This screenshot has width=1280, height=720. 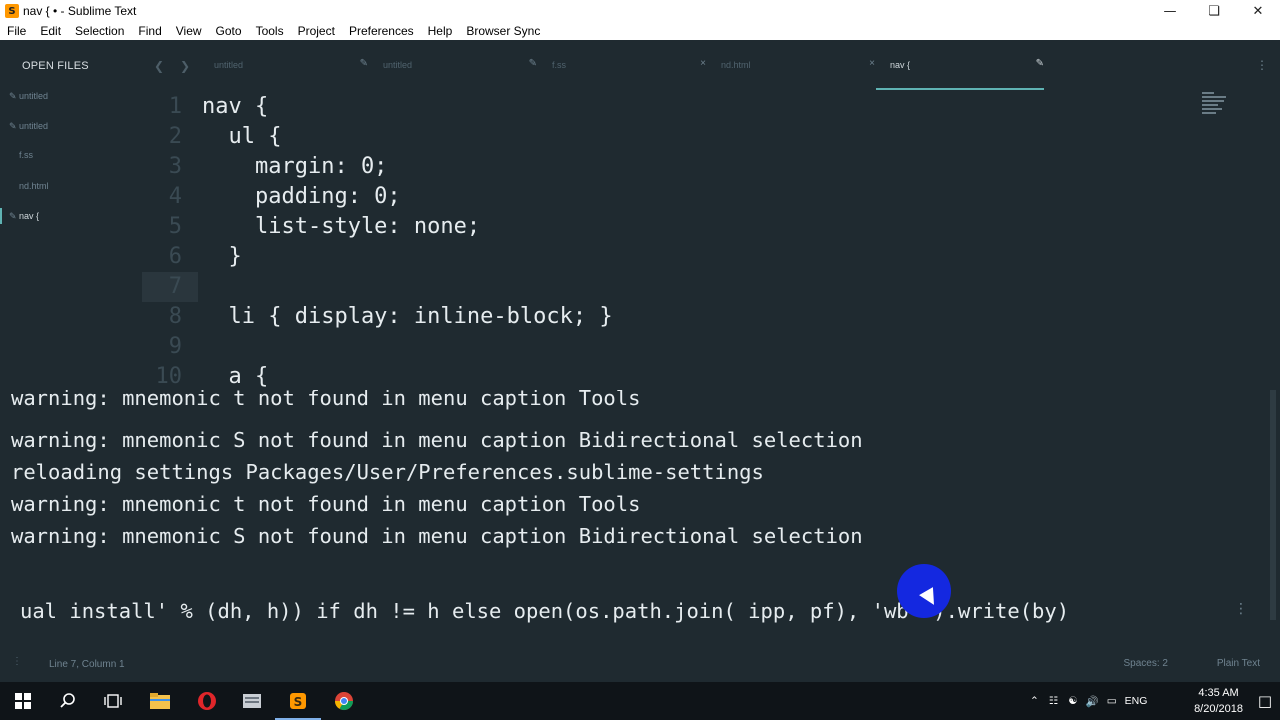 I want to click on clock-time: 4:35 AM, so click(x=1218, y=693).